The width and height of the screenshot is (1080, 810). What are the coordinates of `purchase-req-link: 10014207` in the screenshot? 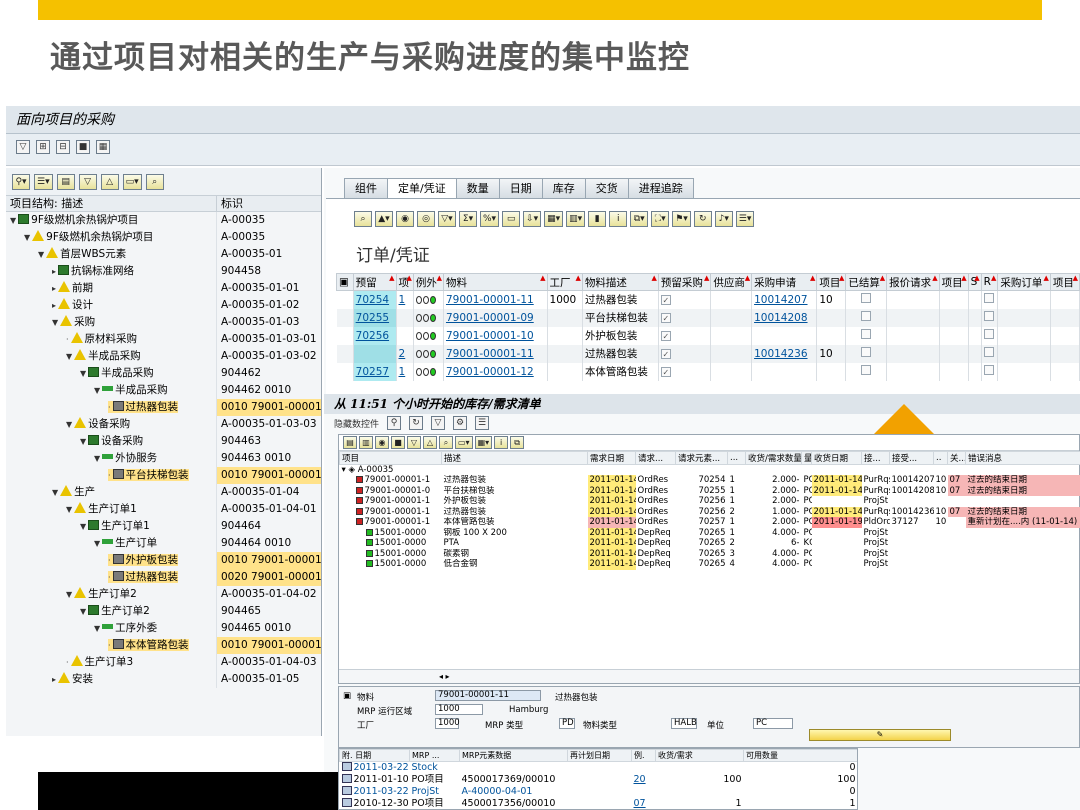 It's located at (784, 299).